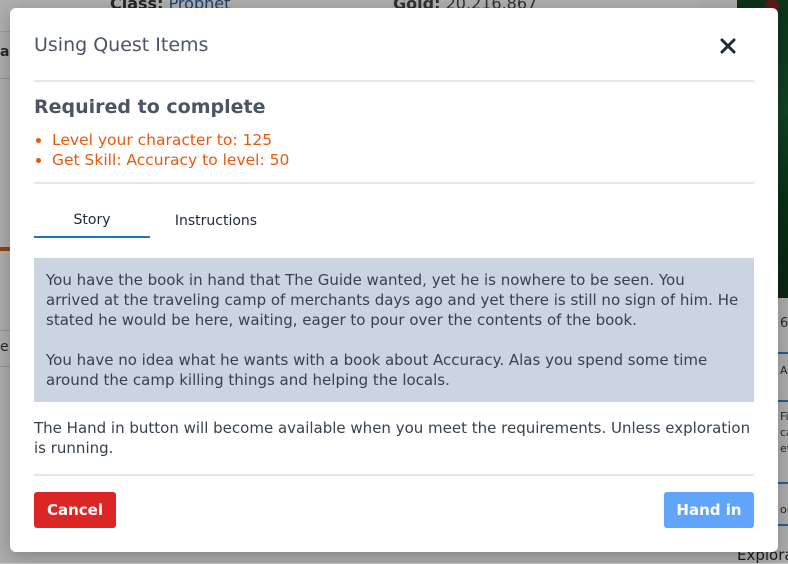 This screenshot has width=788, height=564. I want to click on close-button, so click(728, 46).